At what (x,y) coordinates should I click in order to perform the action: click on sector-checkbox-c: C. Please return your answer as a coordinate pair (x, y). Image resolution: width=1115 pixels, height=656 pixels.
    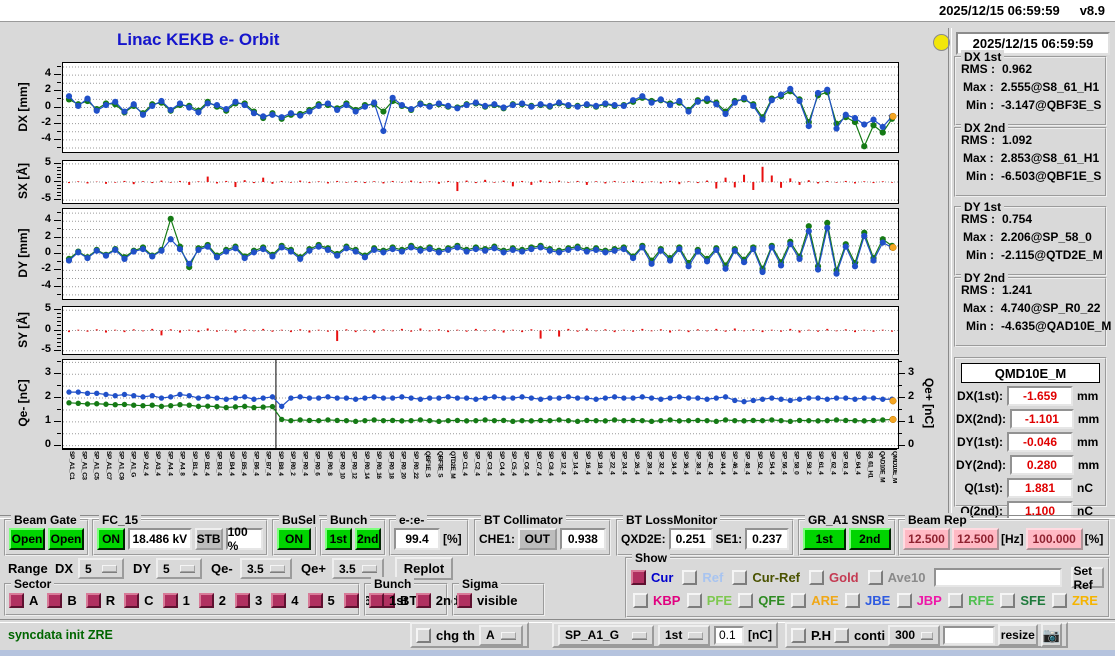
    Looking at the image, I should click on (139, 600).